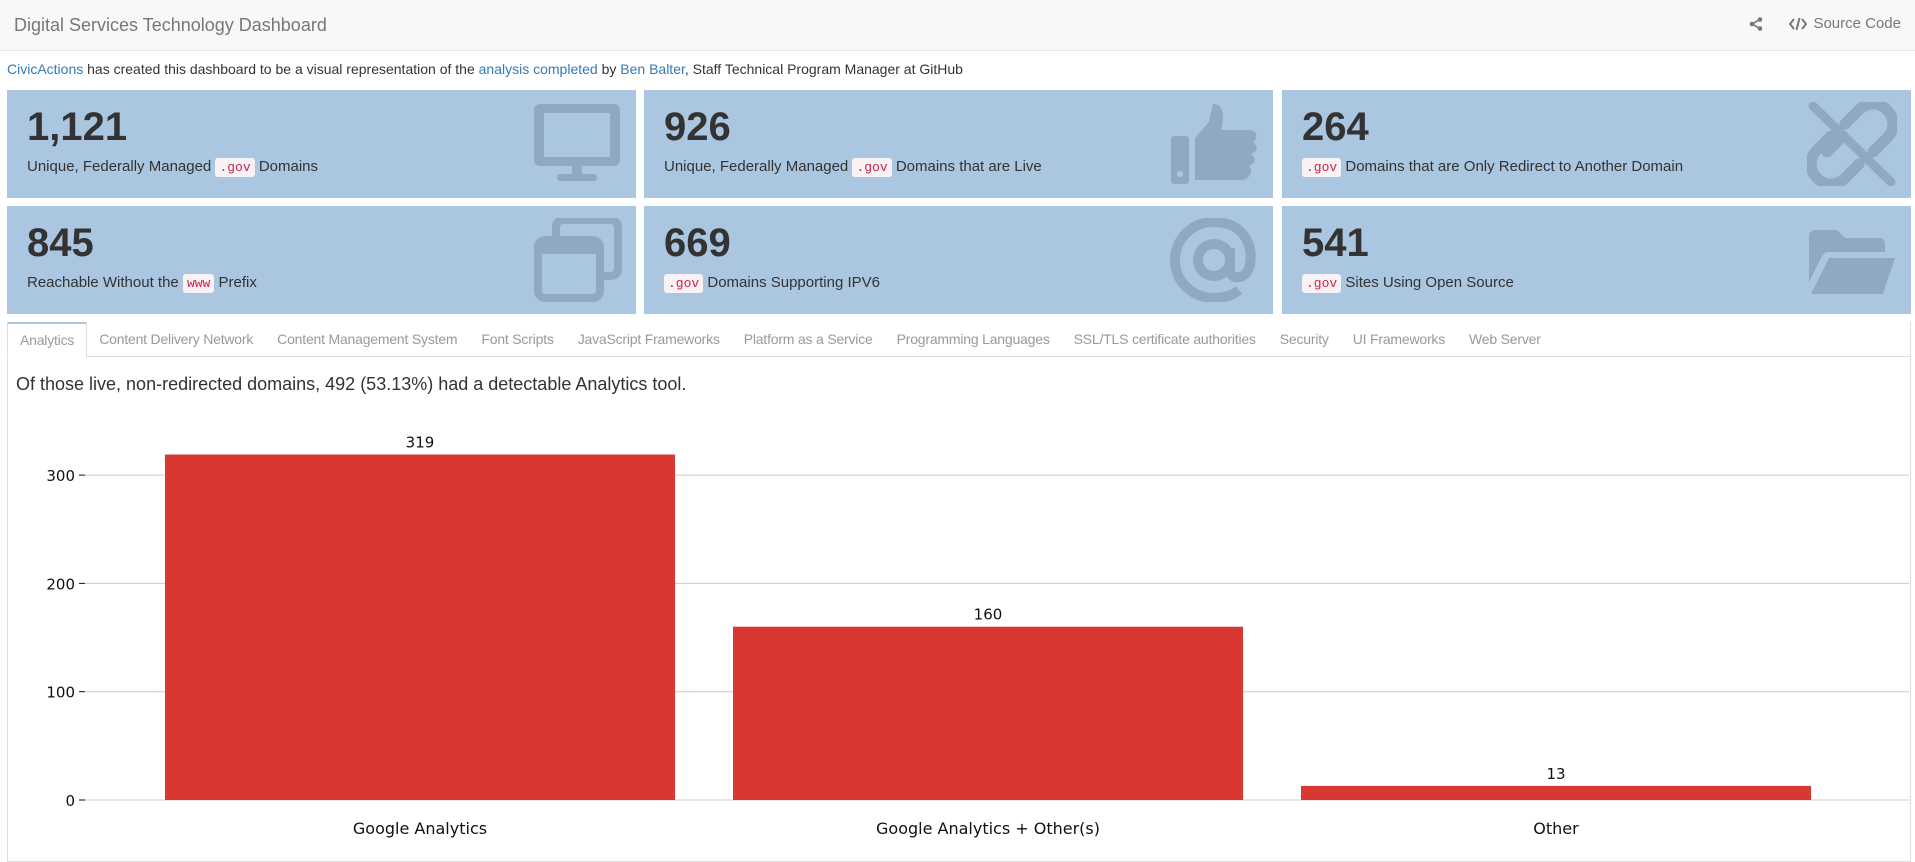  Describe the element at coordinates (697, 243) in the screenshot. I see `stat-value: 669` at that location.